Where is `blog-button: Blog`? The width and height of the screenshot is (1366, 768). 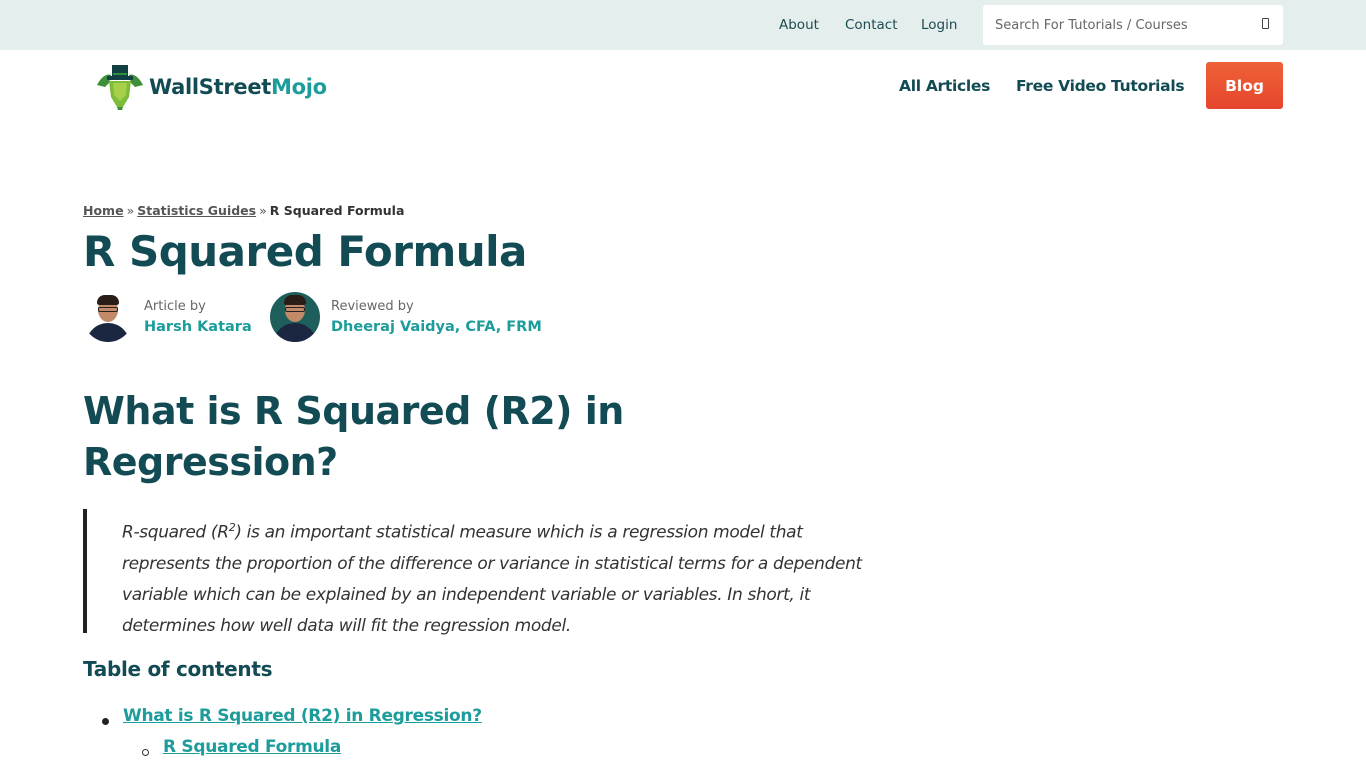 blog-button: Blog is located at coordinates (1244, 85).